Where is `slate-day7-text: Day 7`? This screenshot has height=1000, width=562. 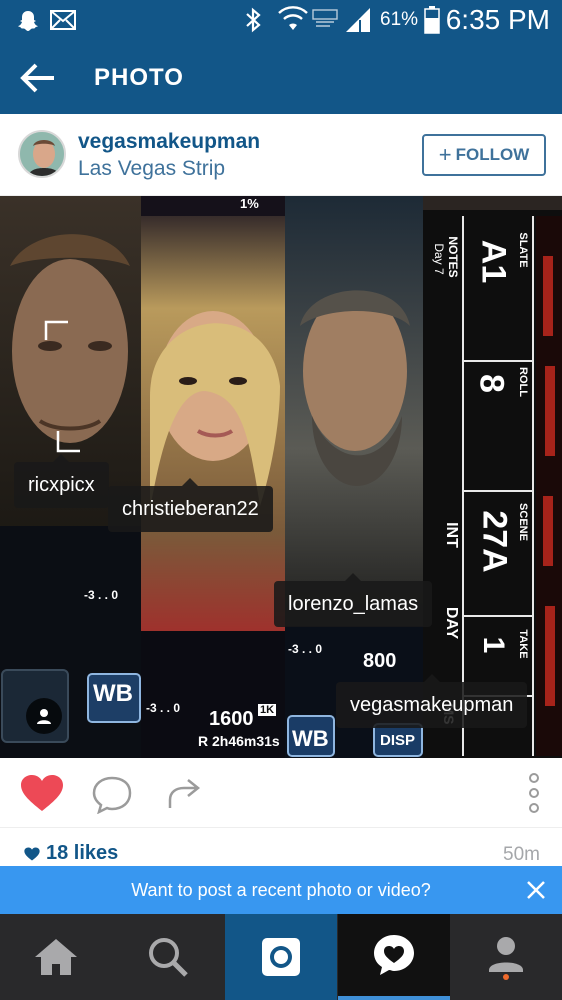
slate-day7-text: Day 7 is located at coordinates (439, 259).